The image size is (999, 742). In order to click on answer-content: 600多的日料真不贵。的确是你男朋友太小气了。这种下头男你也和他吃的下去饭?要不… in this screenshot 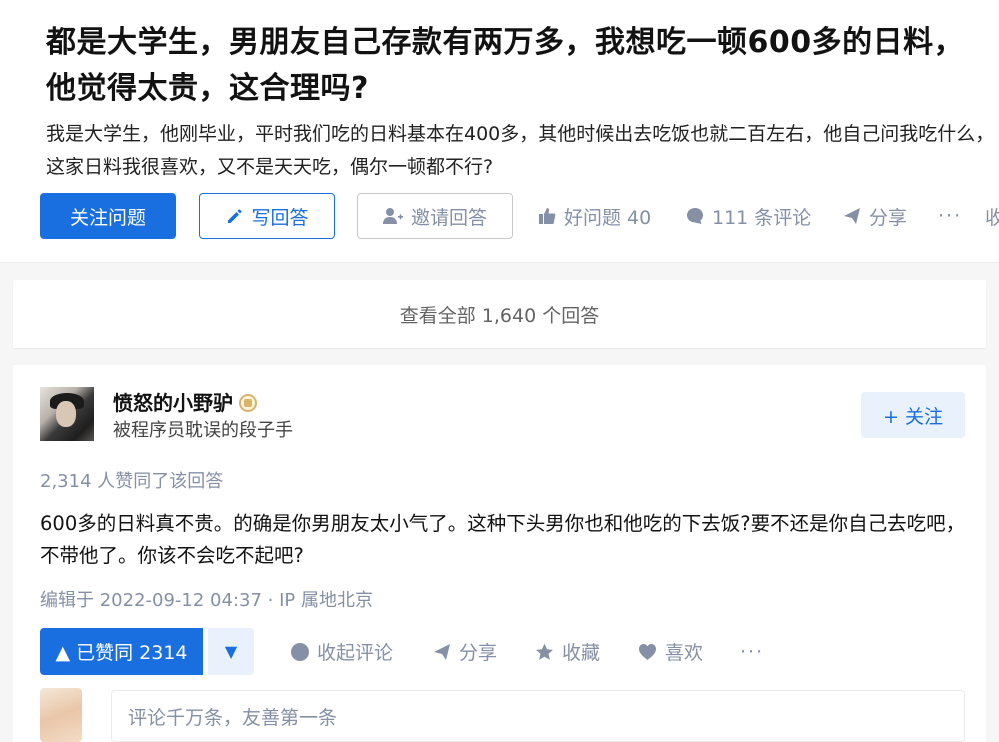, I will do `click(503, 539)`.